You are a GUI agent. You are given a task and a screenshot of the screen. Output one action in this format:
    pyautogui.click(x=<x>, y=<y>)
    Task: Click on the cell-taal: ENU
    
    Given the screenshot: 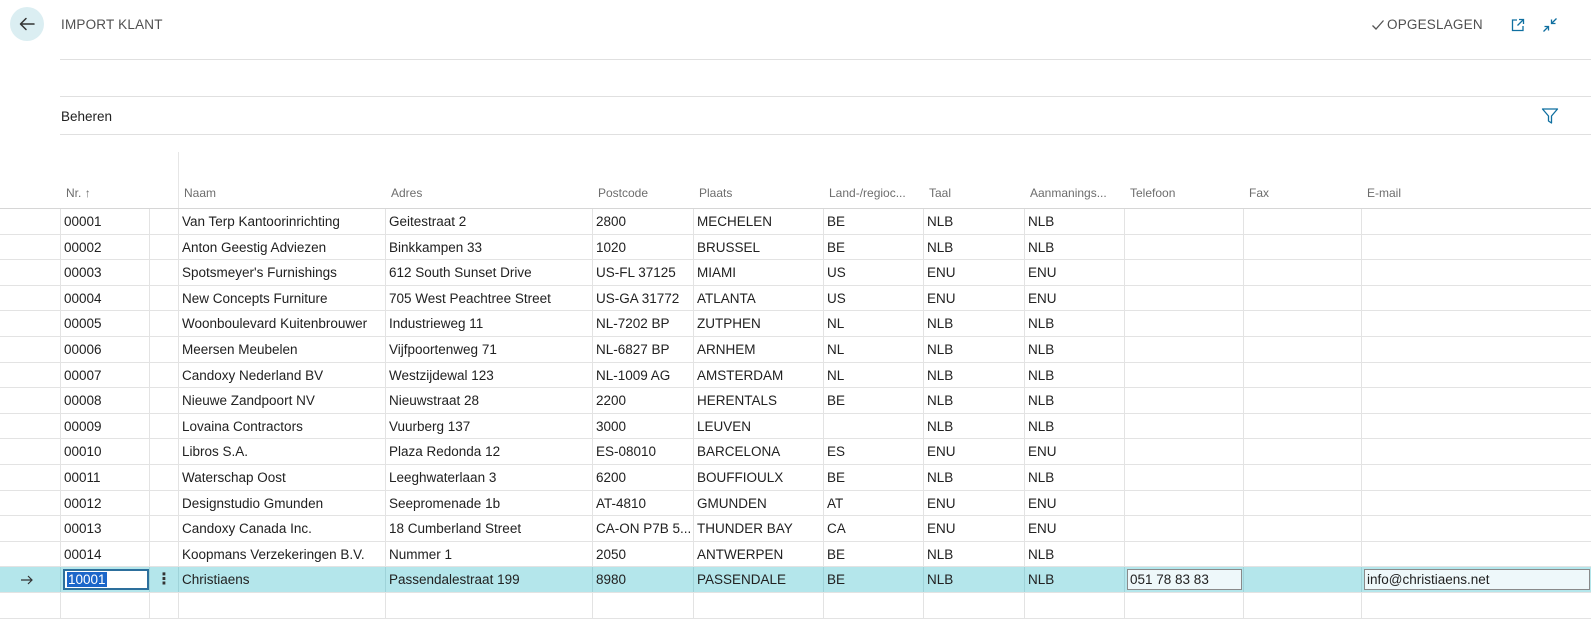 What is the action you would take?
    pyautogui.click(x=973, y=298)
    